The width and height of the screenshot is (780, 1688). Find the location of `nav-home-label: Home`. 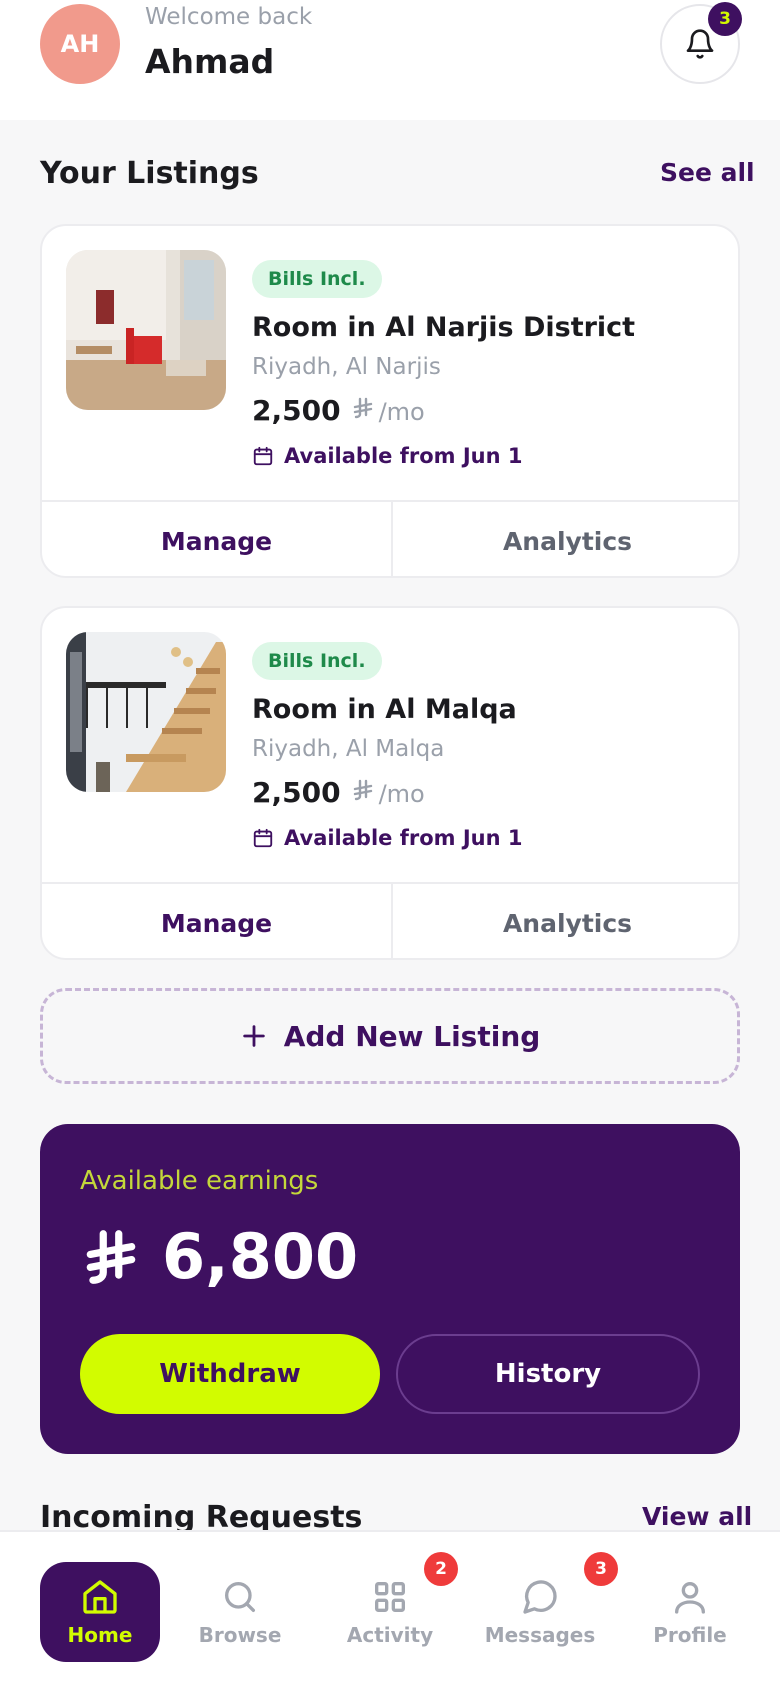

nav-home-label: Home is located at coordinates (100, 1635).